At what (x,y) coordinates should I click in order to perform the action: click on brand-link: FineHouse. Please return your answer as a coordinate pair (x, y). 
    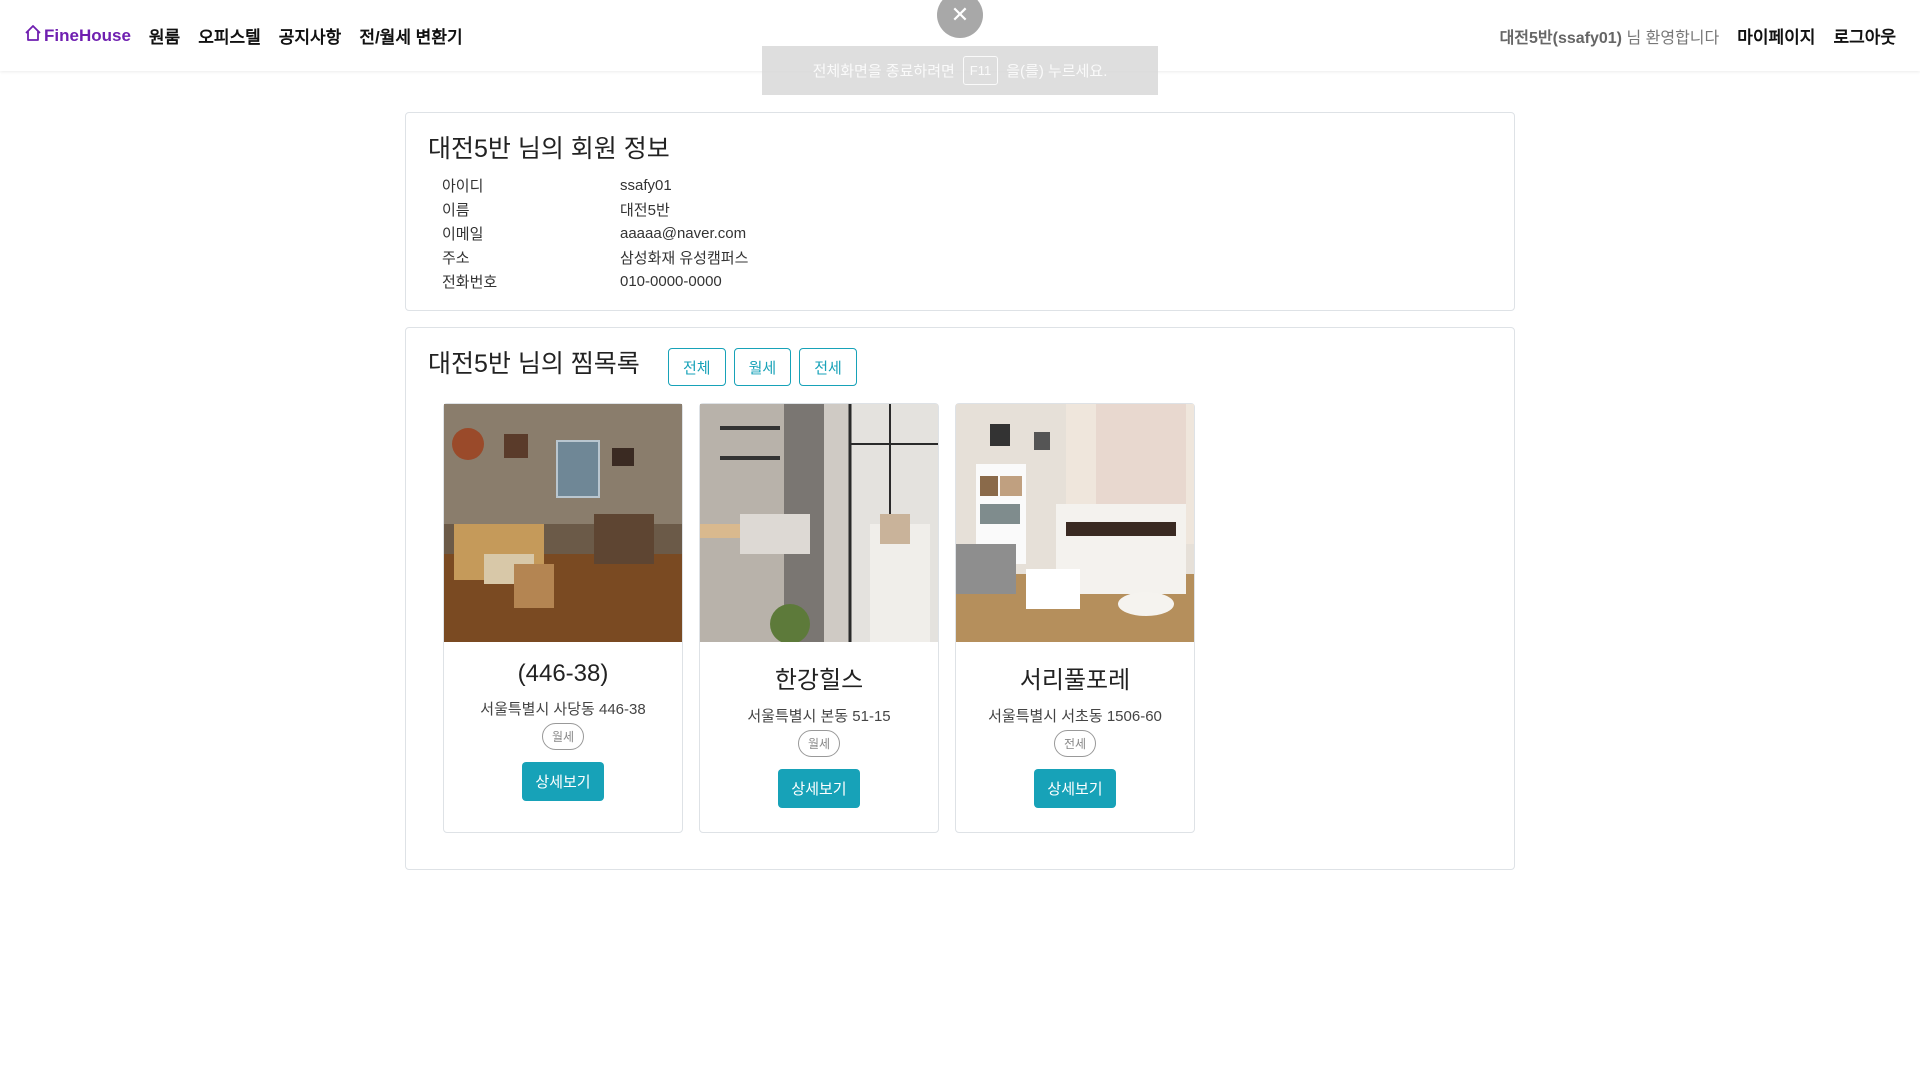
    Looking at the image, I should click on (77, 35).